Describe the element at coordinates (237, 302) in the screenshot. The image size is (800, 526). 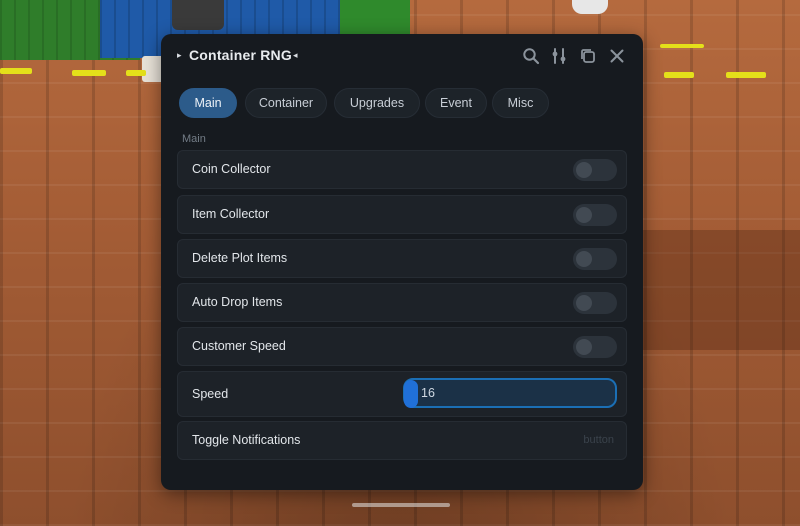
I see `row-label: Auto Drop Items` at that location.